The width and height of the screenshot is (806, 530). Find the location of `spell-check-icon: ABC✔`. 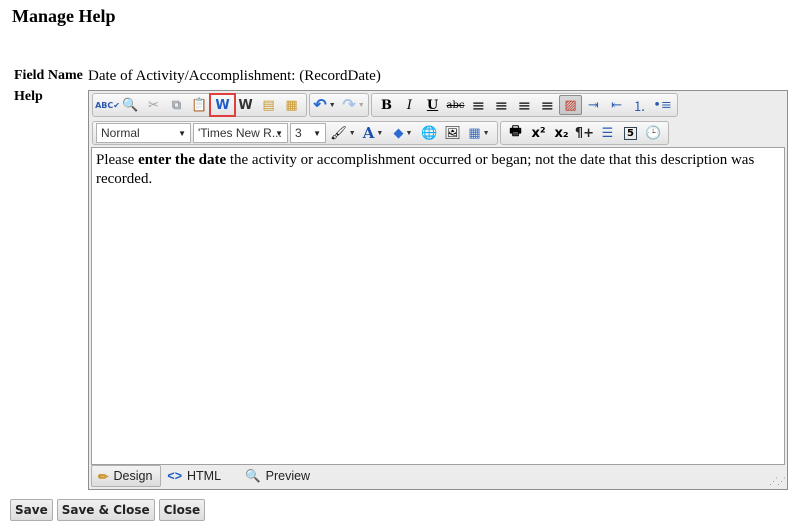

spell-check-icon: ABC✔ is located at coordinates (107, 105).